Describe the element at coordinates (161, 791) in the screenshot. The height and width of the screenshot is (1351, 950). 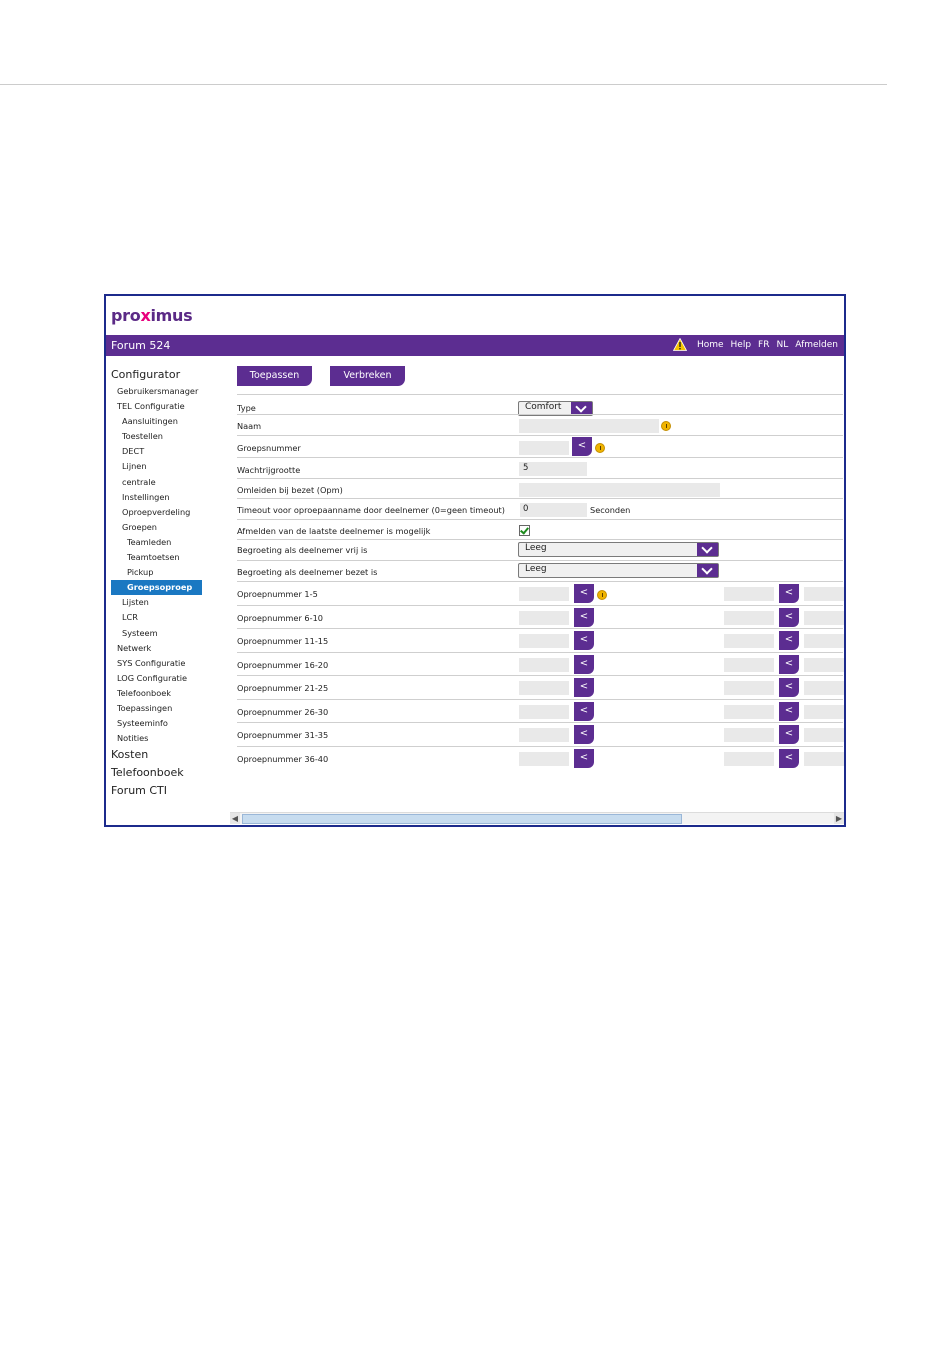
I see `sidebar-item-forum-cti: Forum CTI` at that location.